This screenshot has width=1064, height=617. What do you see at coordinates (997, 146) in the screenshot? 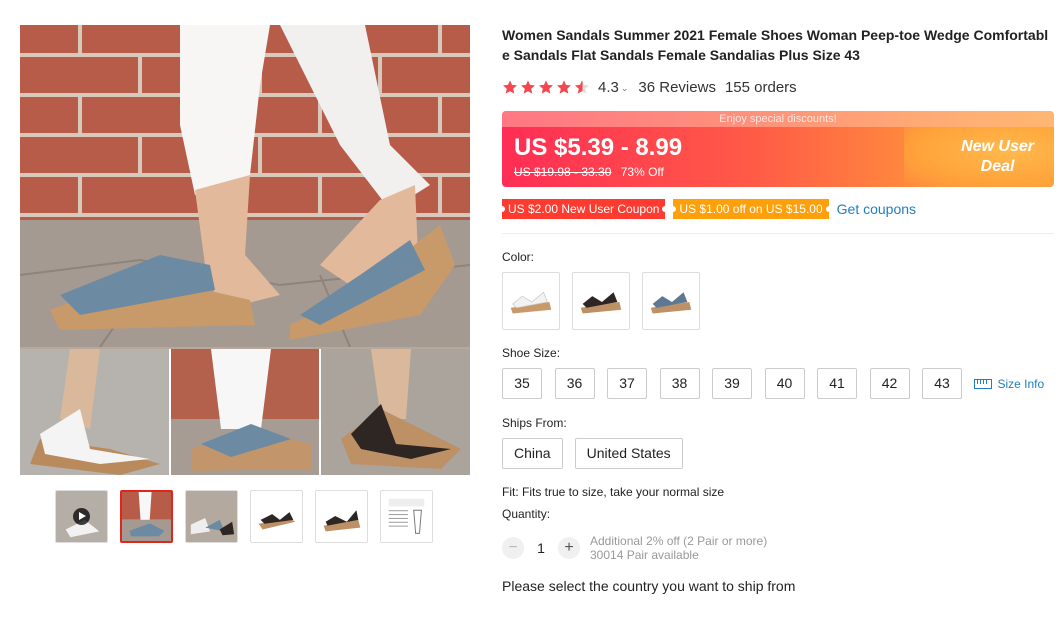
I see `deal-line-1: New User` at bounding box center [997, 146].